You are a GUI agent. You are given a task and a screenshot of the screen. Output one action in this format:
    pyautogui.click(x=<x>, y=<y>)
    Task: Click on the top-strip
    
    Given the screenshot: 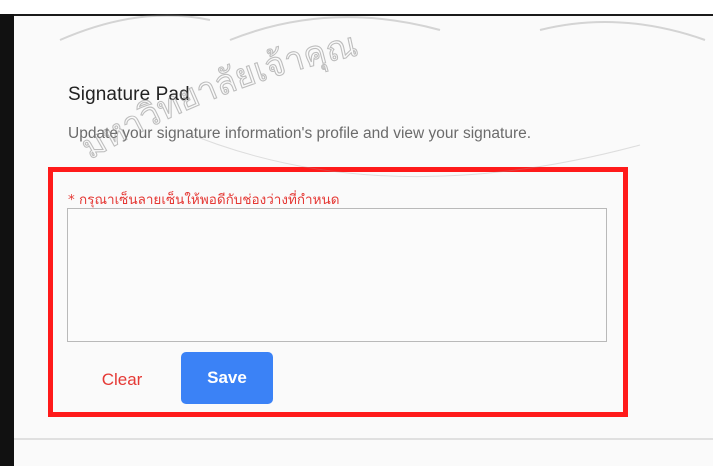 What is the action you would take?
    pyautogui.click(x=356, y=7)
    